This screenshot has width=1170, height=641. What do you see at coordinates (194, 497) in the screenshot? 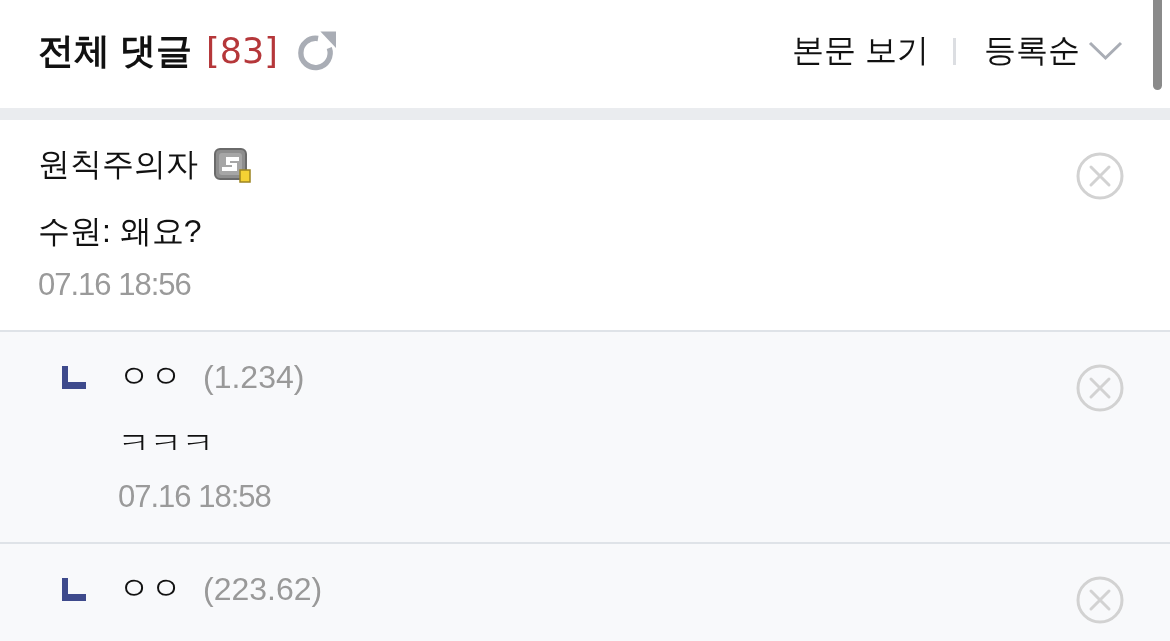
I see `comment-time: 07.16 18:58` at bounding box center [194, 497].